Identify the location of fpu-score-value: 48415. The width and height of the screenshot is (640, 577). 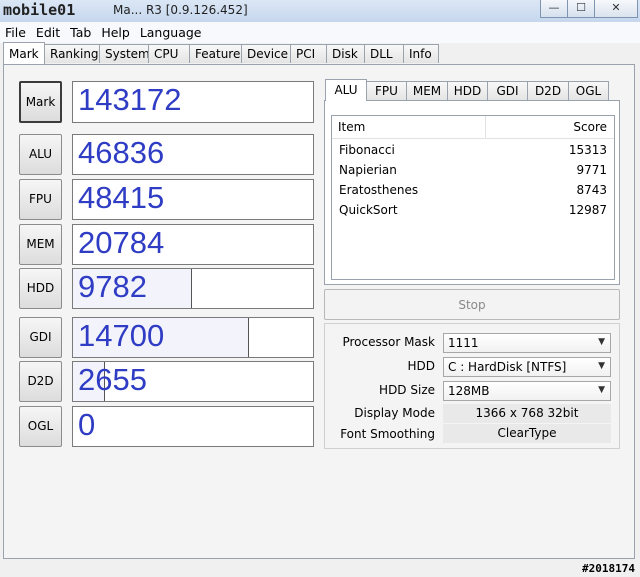
(121, 197).